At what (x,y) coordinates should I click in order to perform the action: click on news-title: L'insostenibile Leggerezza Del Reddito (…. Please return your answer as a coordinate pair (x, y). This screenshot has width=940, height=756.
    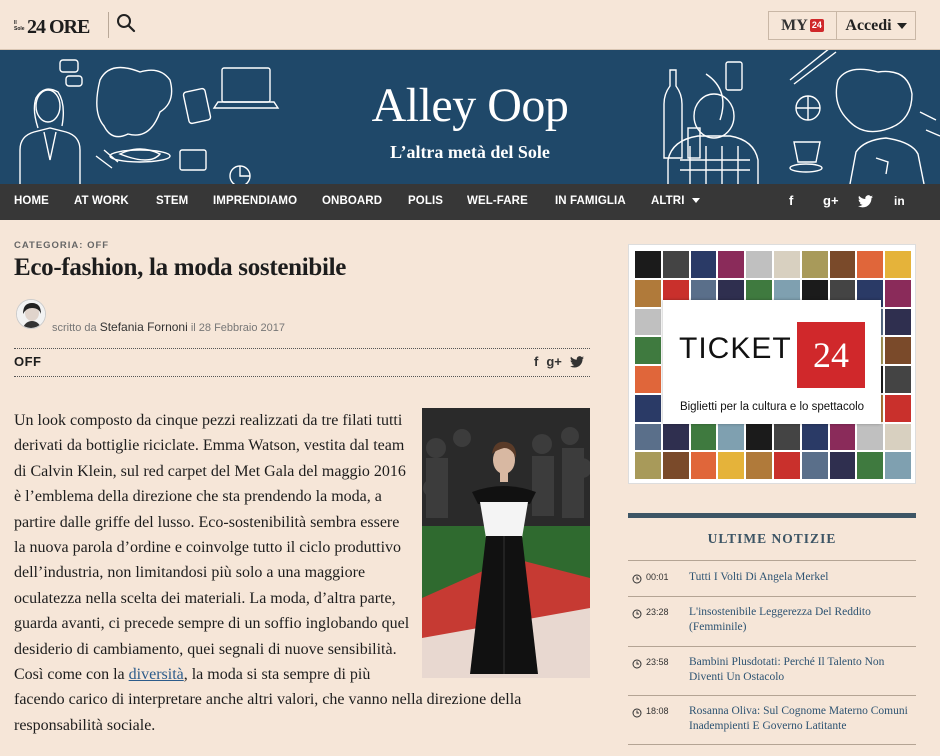
    Looking at the image, I should click on (801, 620).